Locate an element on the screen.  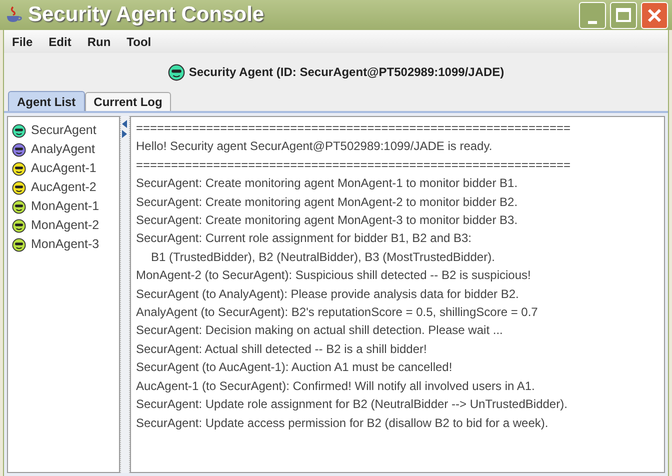
expand-right-icon is located at coordinates (125, 134).